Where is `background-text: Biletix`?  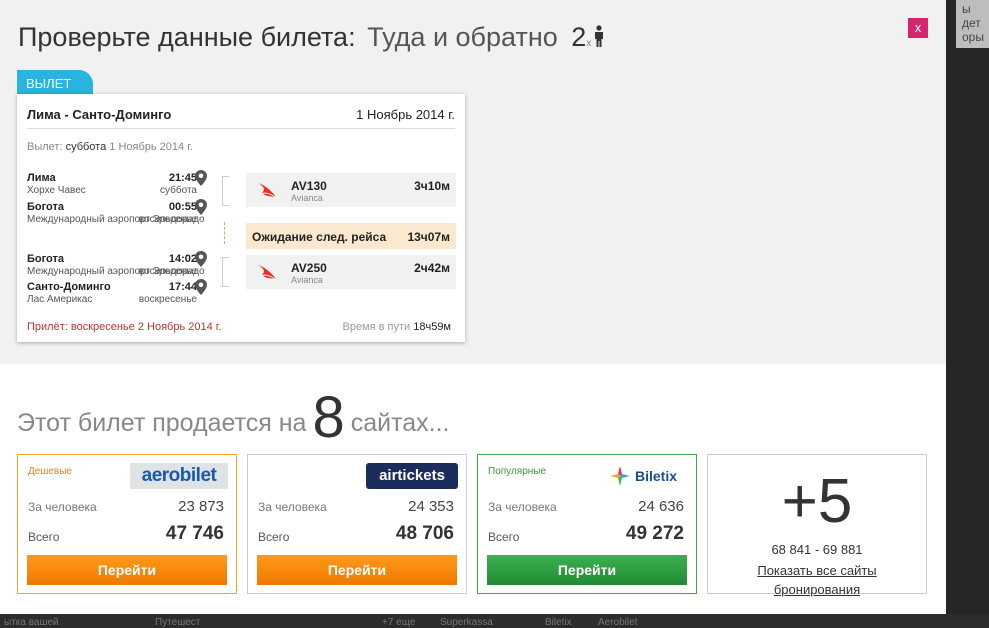
background-text: Biletix is located at coordinates (558, 622).